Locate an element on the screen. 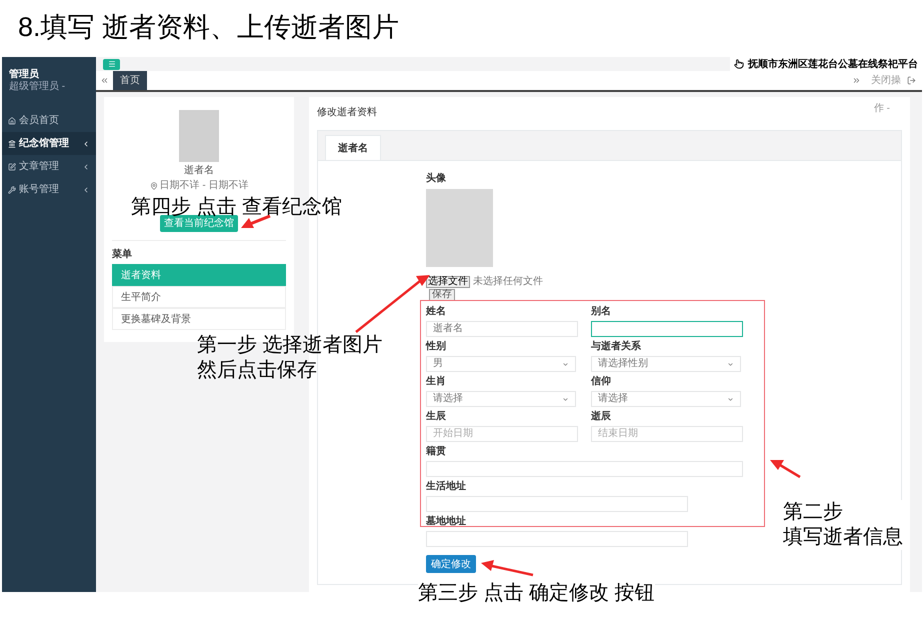 The width and height of the screenshot is (924, 617). pointer-hand-icon is located at coordinates (739, 64).